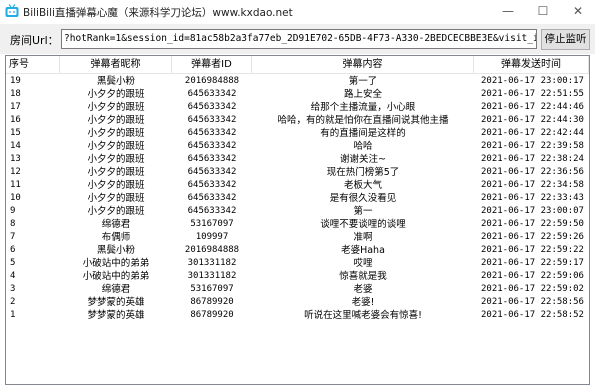  I want to click on row-time: 2021-06-17 22:59:06, so click(532, 276).